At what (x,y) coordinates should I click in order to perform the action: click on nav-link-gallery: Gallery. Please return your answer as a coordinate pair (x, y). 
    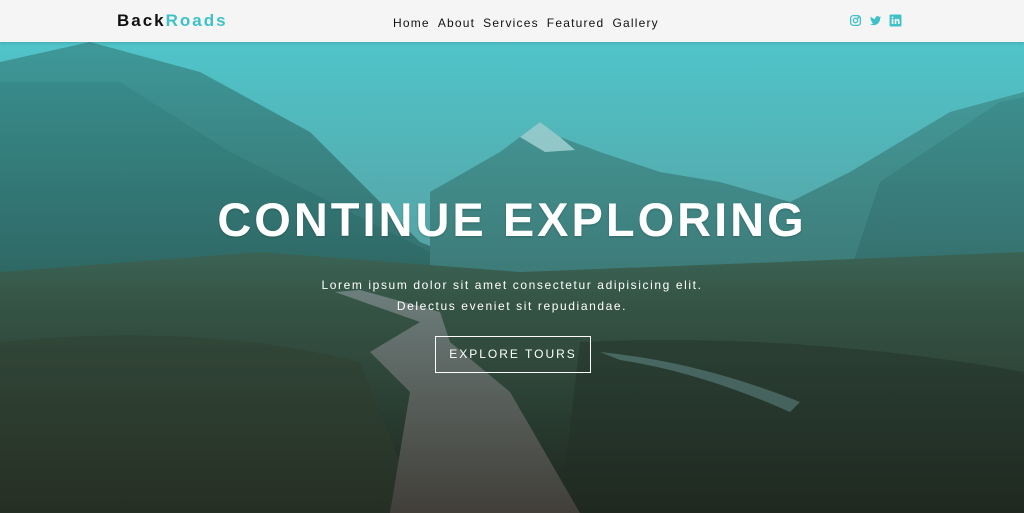
    Looking at the image, I should click on (635, 23).